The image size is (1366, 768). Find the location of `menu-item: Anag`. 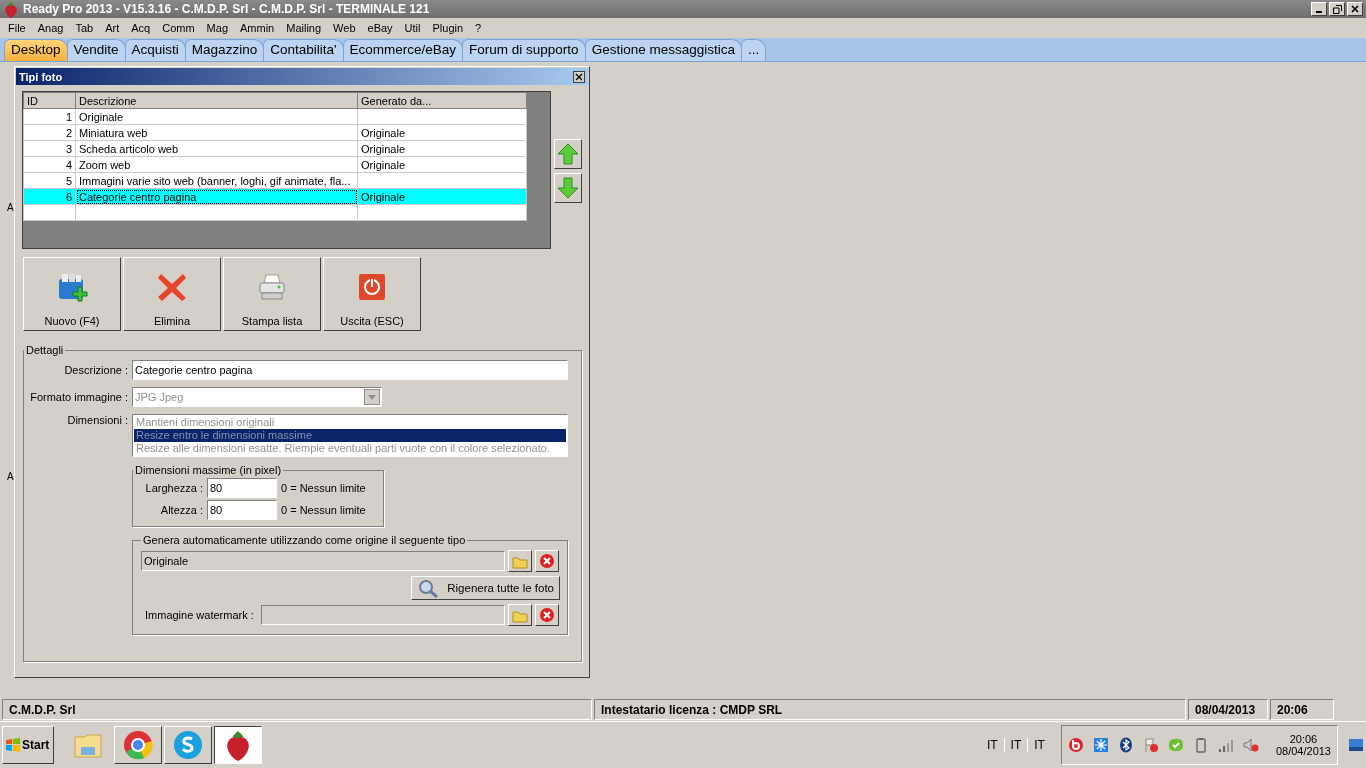

menu-item: Anag is located at coordinates (50, 28).